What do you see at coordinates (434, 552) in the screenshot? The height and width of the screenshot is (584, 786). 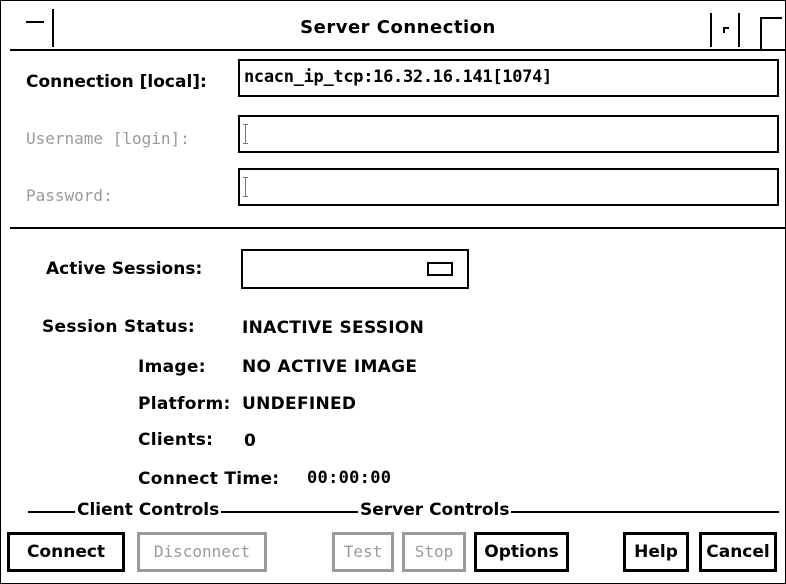 I see `stop-button: Stop` at bounding box center [434, 552].